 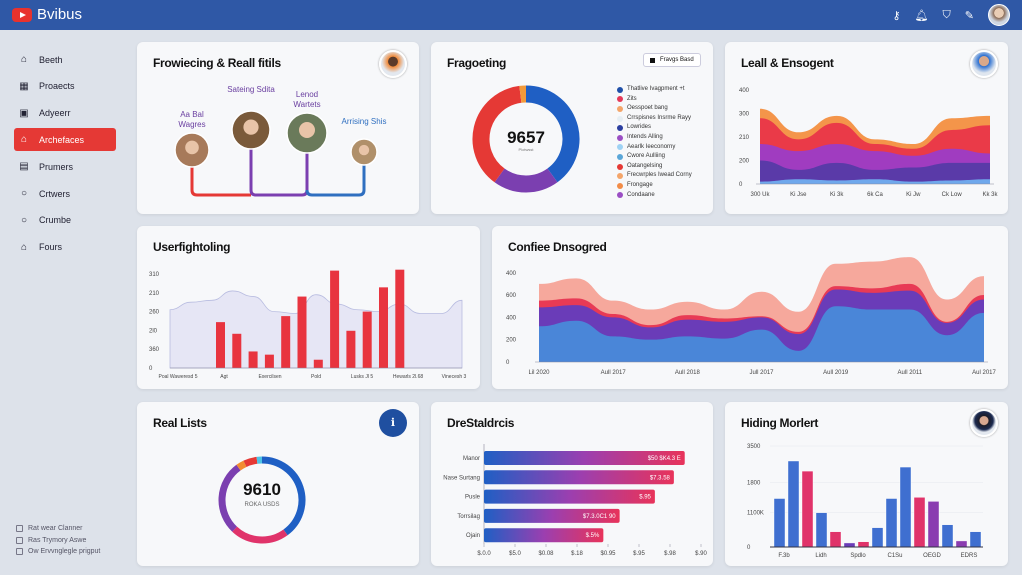 I want to click on y-tick-label: 2l0, so click(x=153, y=331).